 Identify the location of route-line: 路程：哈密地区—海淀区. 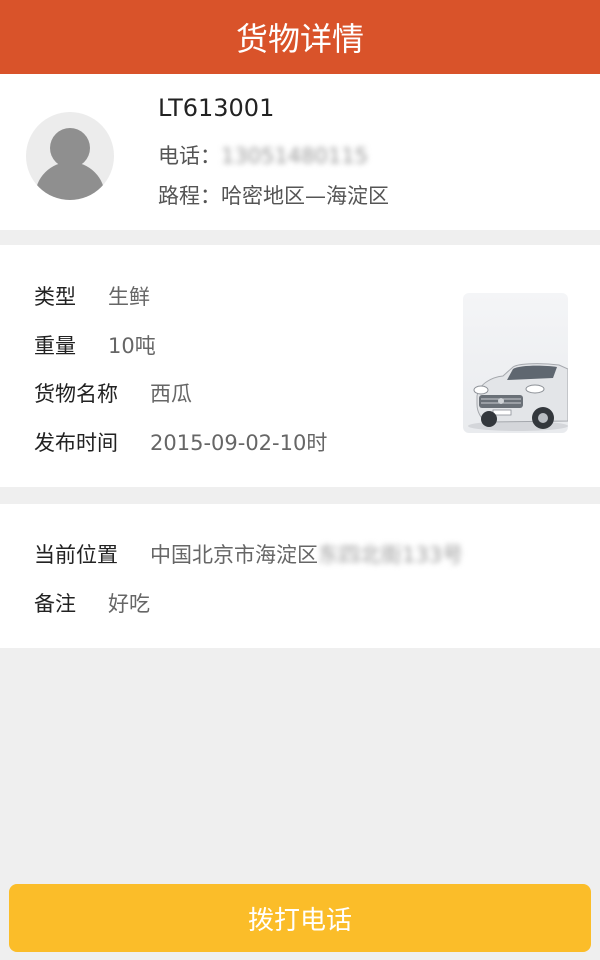
(273, 195).